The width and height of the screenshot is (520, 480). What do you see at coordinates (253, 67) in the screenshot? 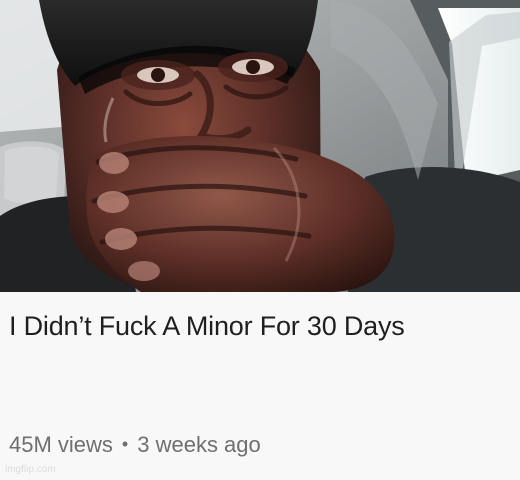
I see `right-iris` at bounding box center [253, 67].